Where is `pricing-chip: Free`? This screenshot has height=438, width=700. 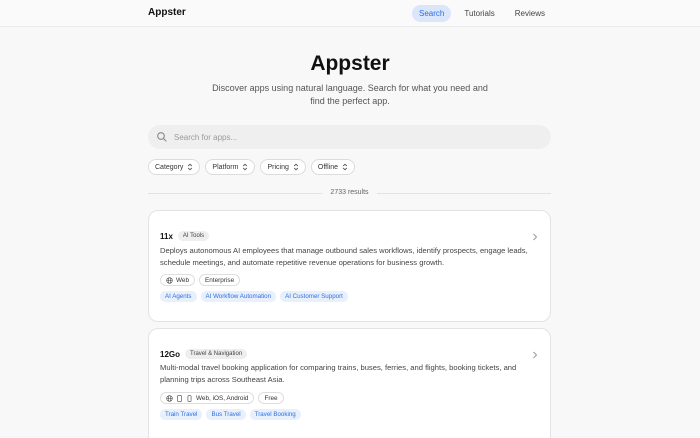
pricing-chip: Free is located at coordinates (271, 398).